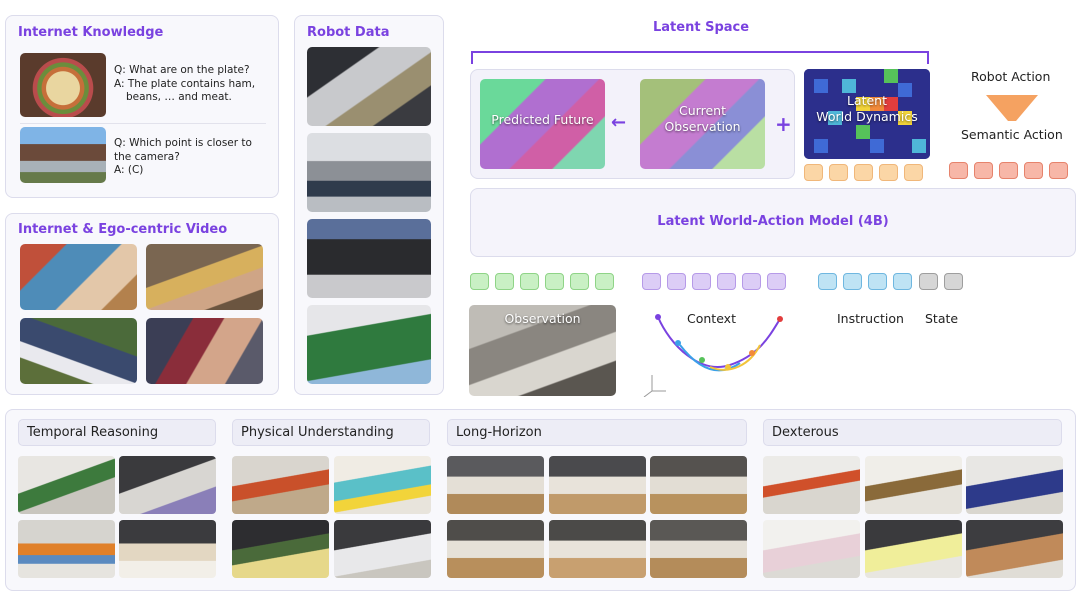 Image resolution: width=1080 pixels, height=608 pixels. I want to click on robot-action-label: Robot Action, so click(1011, 76).